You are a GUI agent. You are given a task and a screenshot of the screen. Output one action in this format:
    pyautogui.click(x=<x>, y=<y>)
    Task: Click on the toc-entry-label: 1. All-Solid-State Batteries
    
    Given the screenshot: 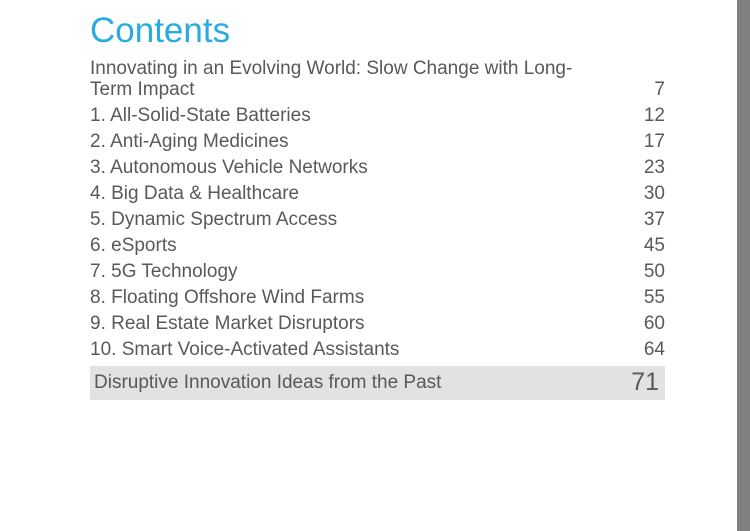 What is the action you would take?
    pyautogui.click(x=200, y=115)
    